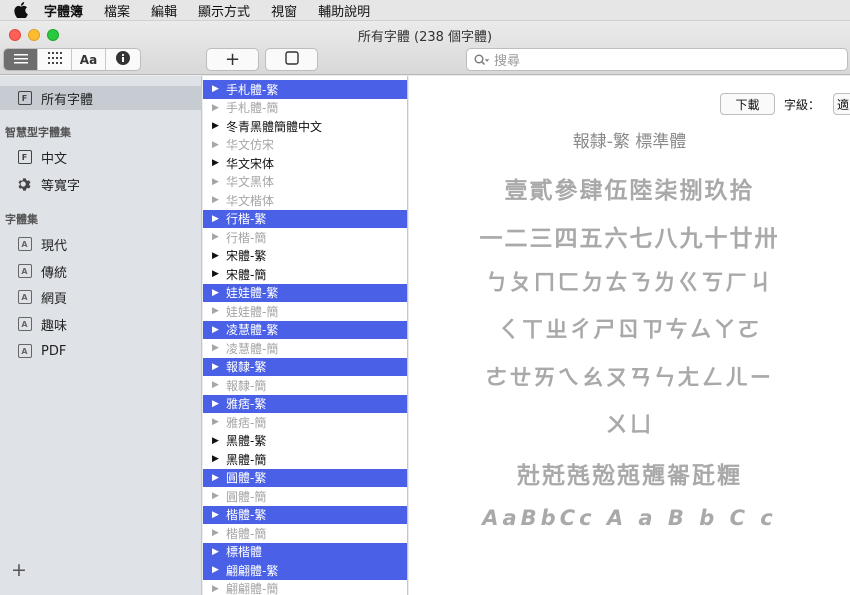  What do you see at coordinates (305, 441) in the screenshot?
I see `font-list-item: ▶ 黑體-繁` at bounding box center [305, 441].